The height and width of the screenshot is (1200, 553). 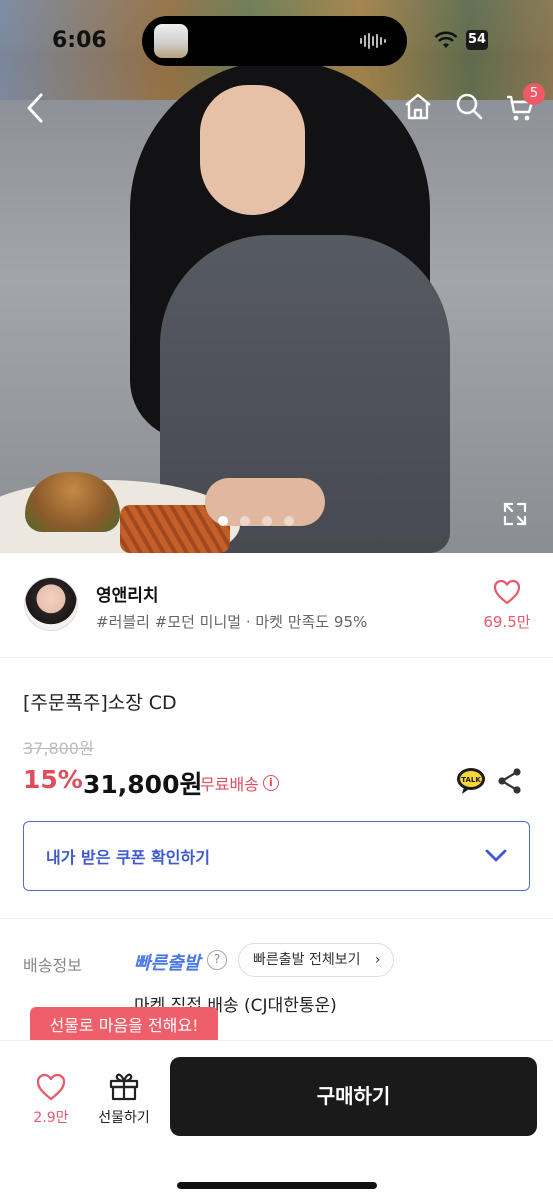 What do you see at coordinates (507, 592) in the screenshot?
I see `heart-icon` at bounding box center [507, 592].